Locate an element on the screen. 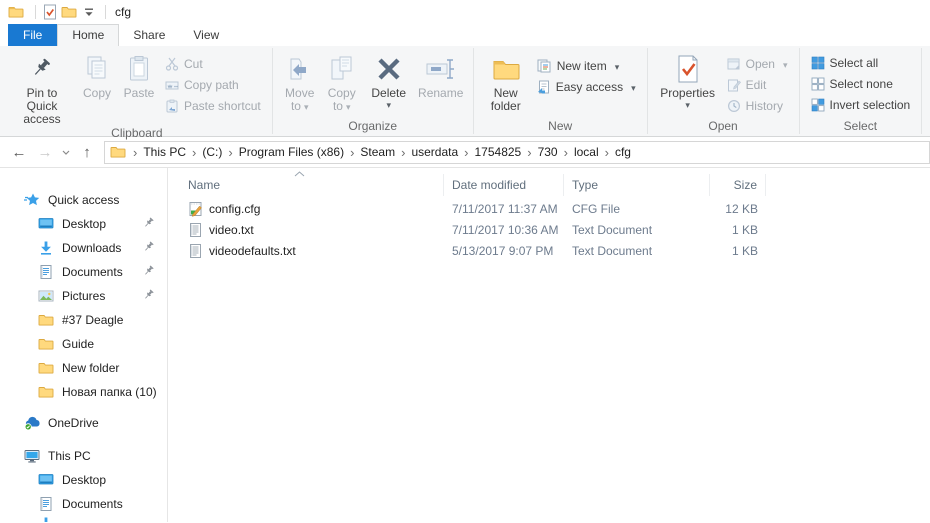  qat-customize-icon is located at coordinates (89, 12).